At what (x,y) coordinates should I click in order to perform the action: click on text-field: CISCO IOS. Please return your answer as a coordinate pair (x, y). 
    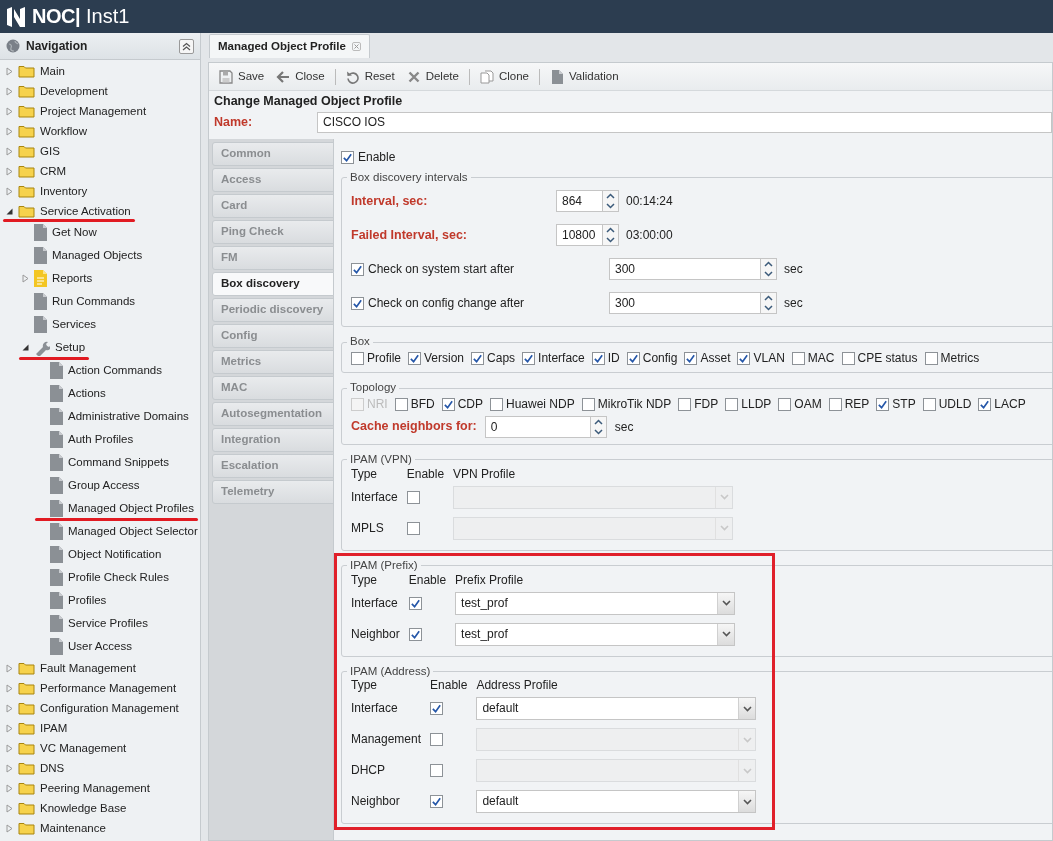
    Looking at the image, I should click on (684, 123).